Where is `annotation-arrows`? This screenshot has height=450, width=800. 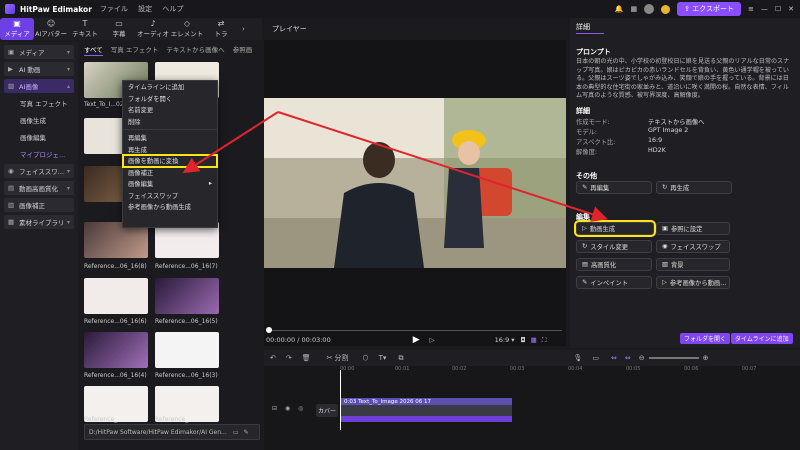 annotation-arrows is located at coordinates (395, 166).